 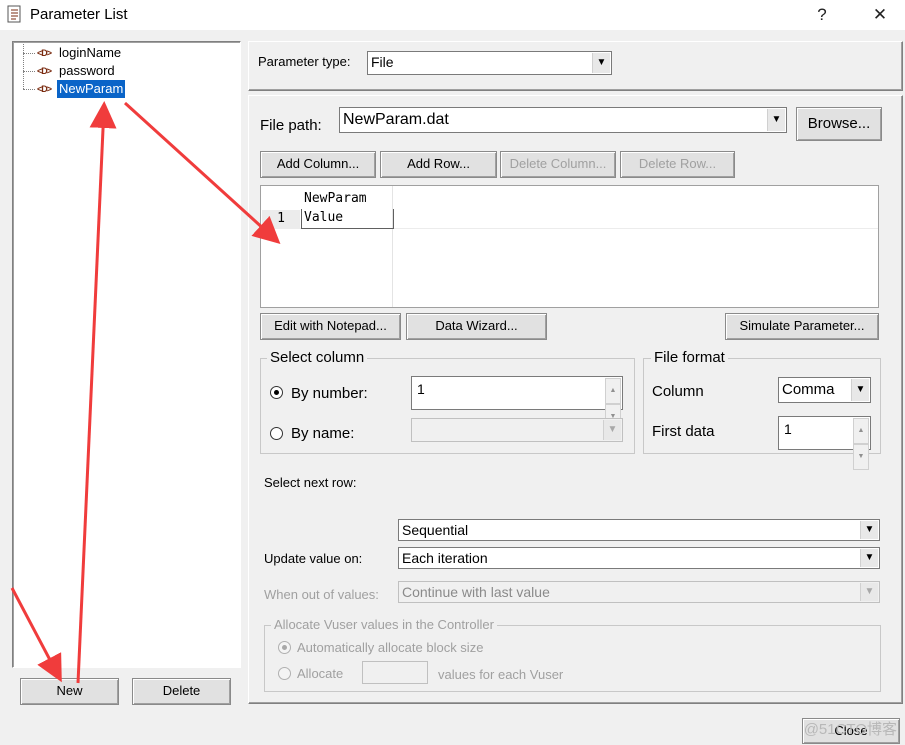 I want to click on parameter-type-select: File ▼, so click(x=489, y=63).